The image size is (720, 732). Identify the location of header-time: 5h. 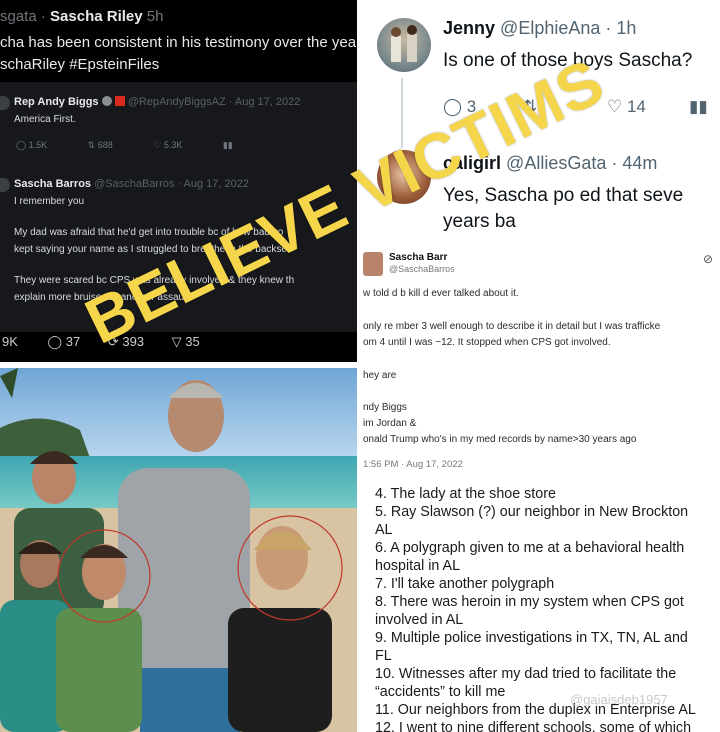
(155, 16).